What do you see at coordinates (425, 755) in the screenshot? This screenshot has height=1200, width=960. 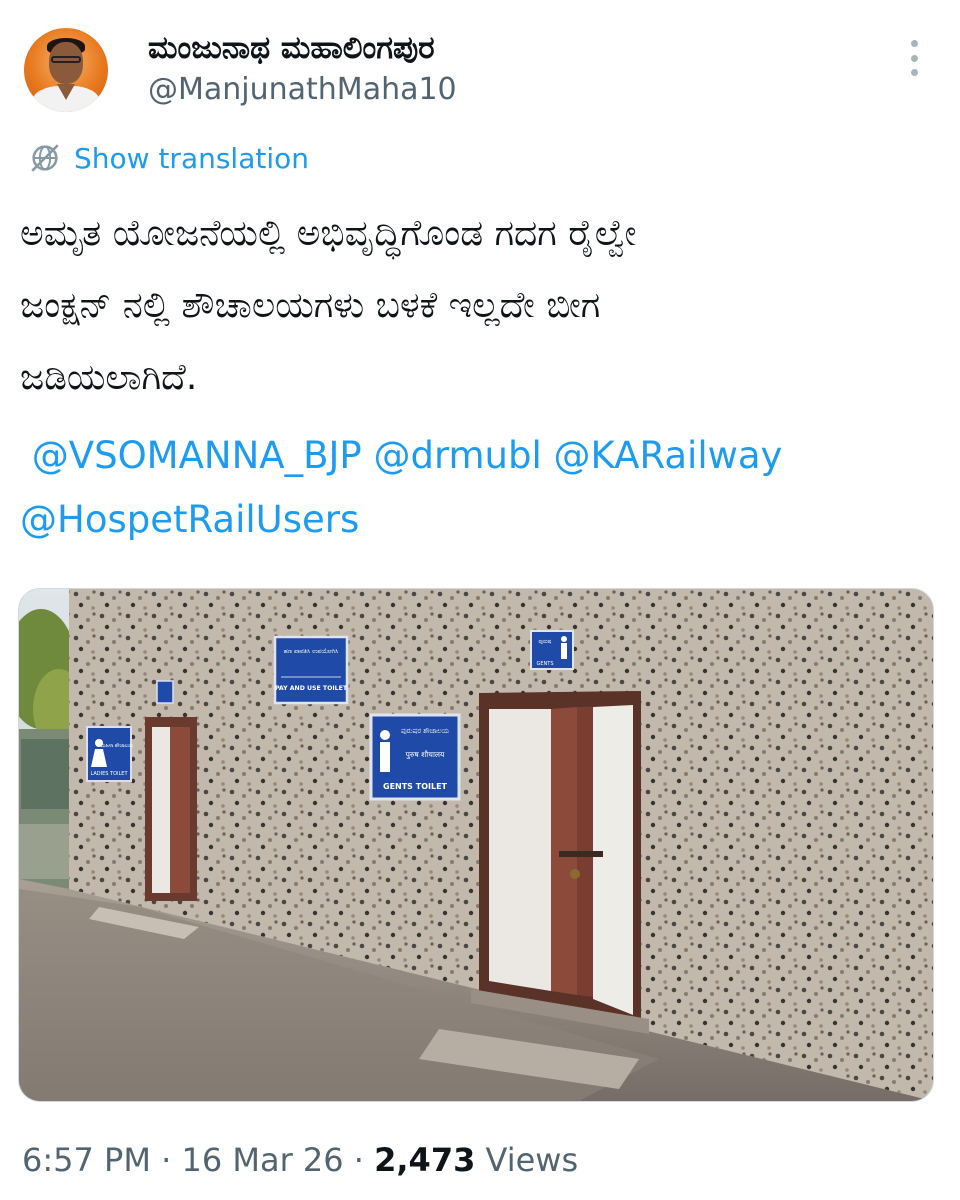 I see `gents-sign-hi: पुरुष शौचालय` at bounding box center [425, 755].